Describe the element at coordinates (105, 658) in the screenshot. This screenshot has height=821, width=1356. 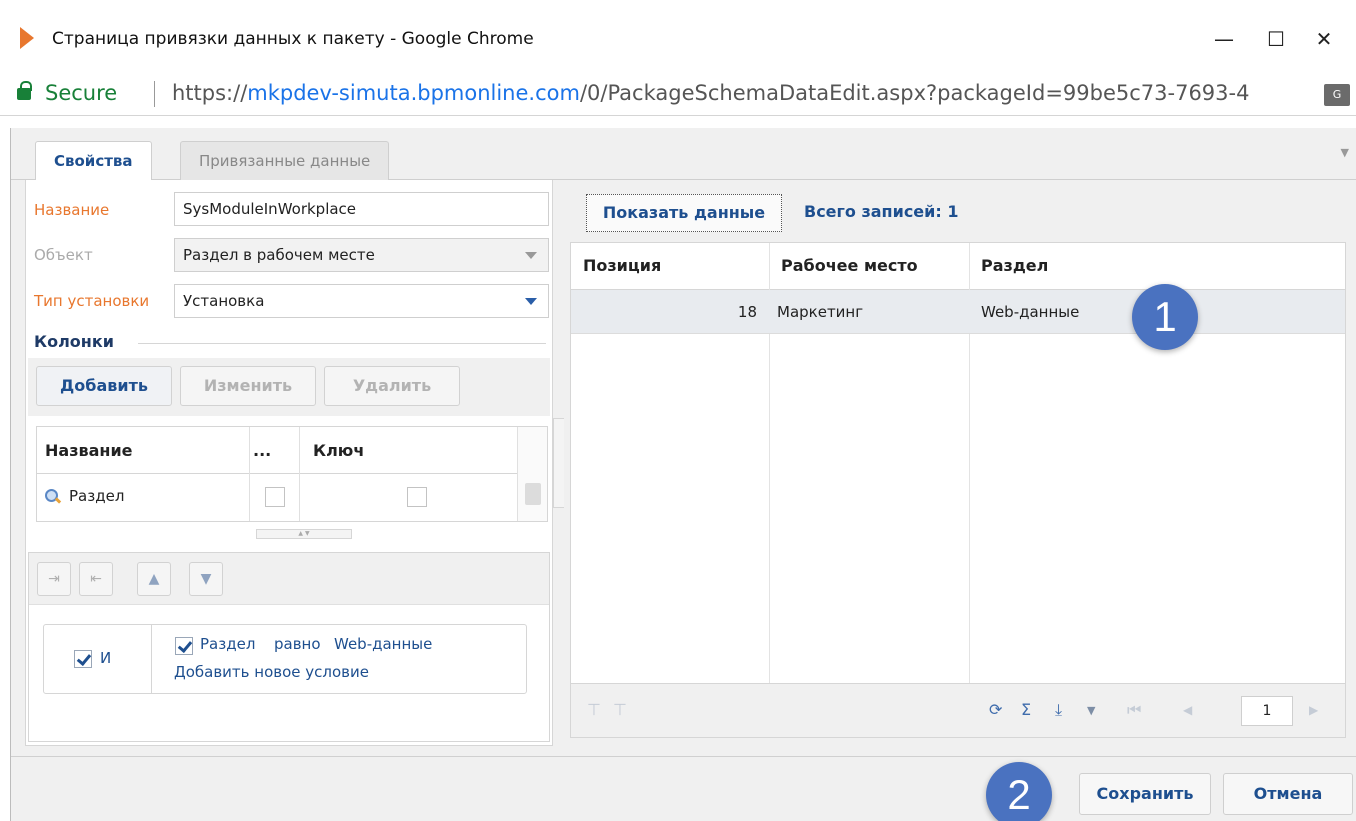
I see `group-operator-label: И` at that location.